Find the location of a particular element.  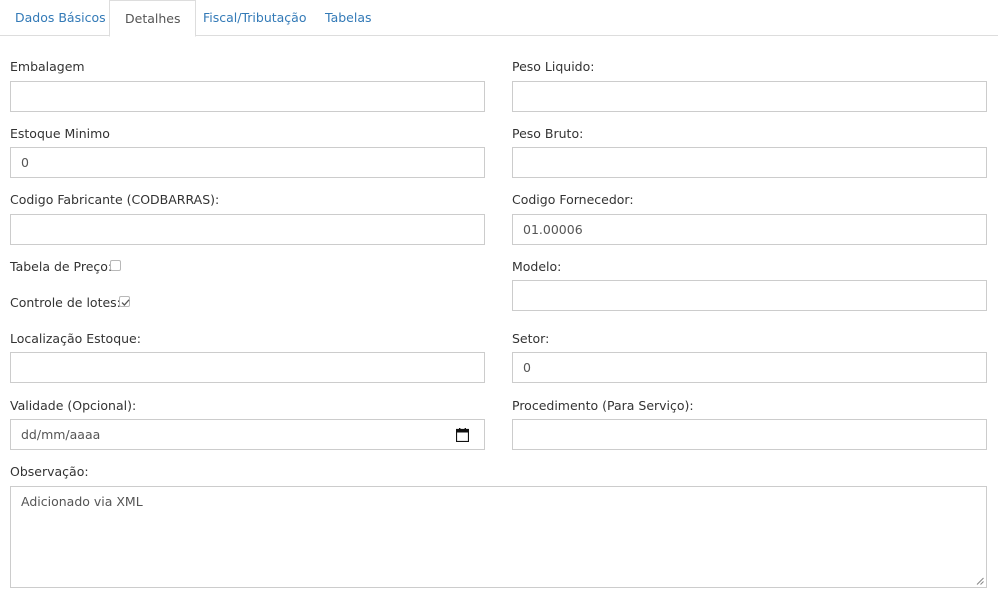

codigo-fornecedor-input: 01.00006 is located at coordinates (749, 229).